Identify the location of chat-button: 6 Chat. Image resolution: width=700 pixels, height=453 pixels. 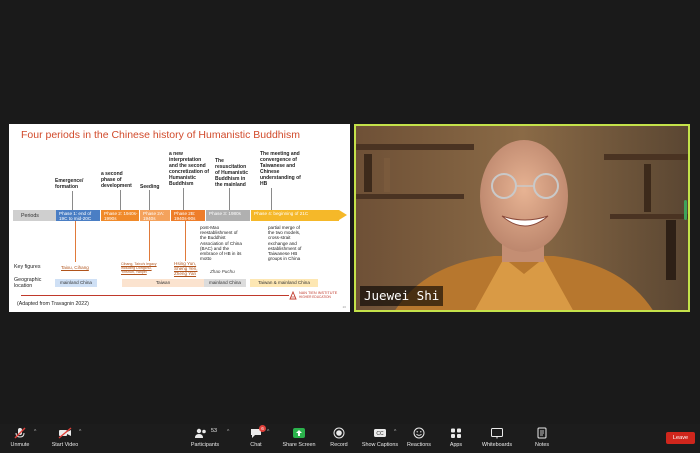
(256, 438).